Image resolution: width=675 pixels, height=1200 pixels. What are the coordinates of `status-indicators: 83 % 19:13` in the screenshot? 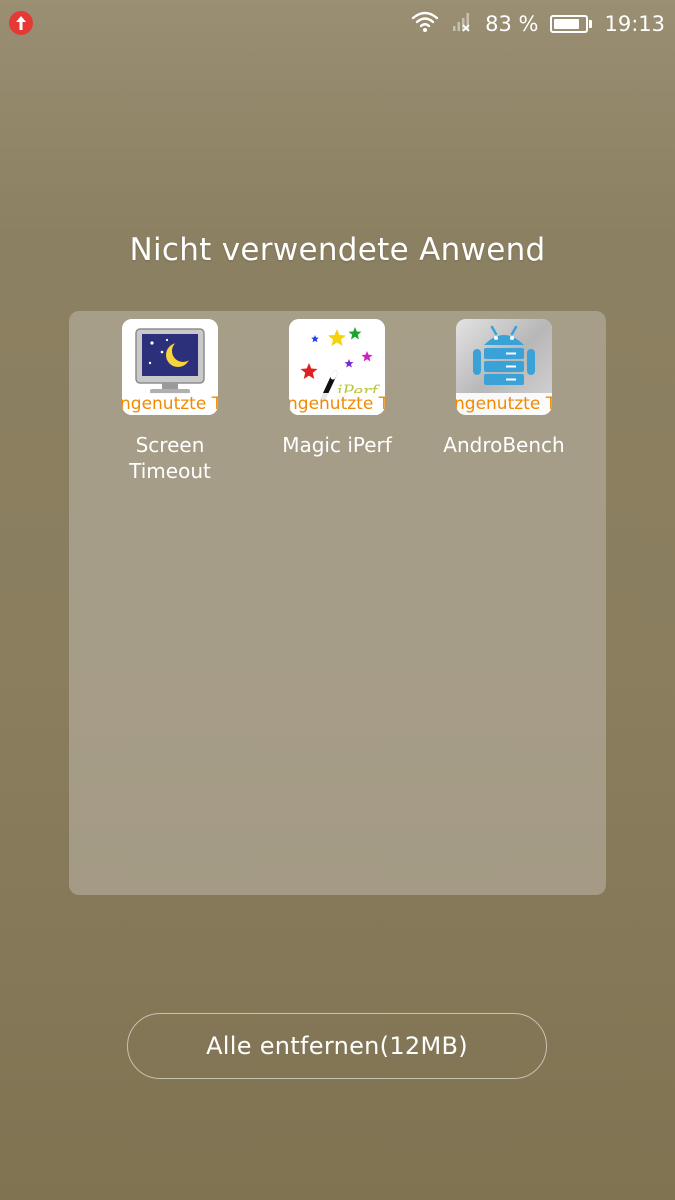 It's located at (538, 24).